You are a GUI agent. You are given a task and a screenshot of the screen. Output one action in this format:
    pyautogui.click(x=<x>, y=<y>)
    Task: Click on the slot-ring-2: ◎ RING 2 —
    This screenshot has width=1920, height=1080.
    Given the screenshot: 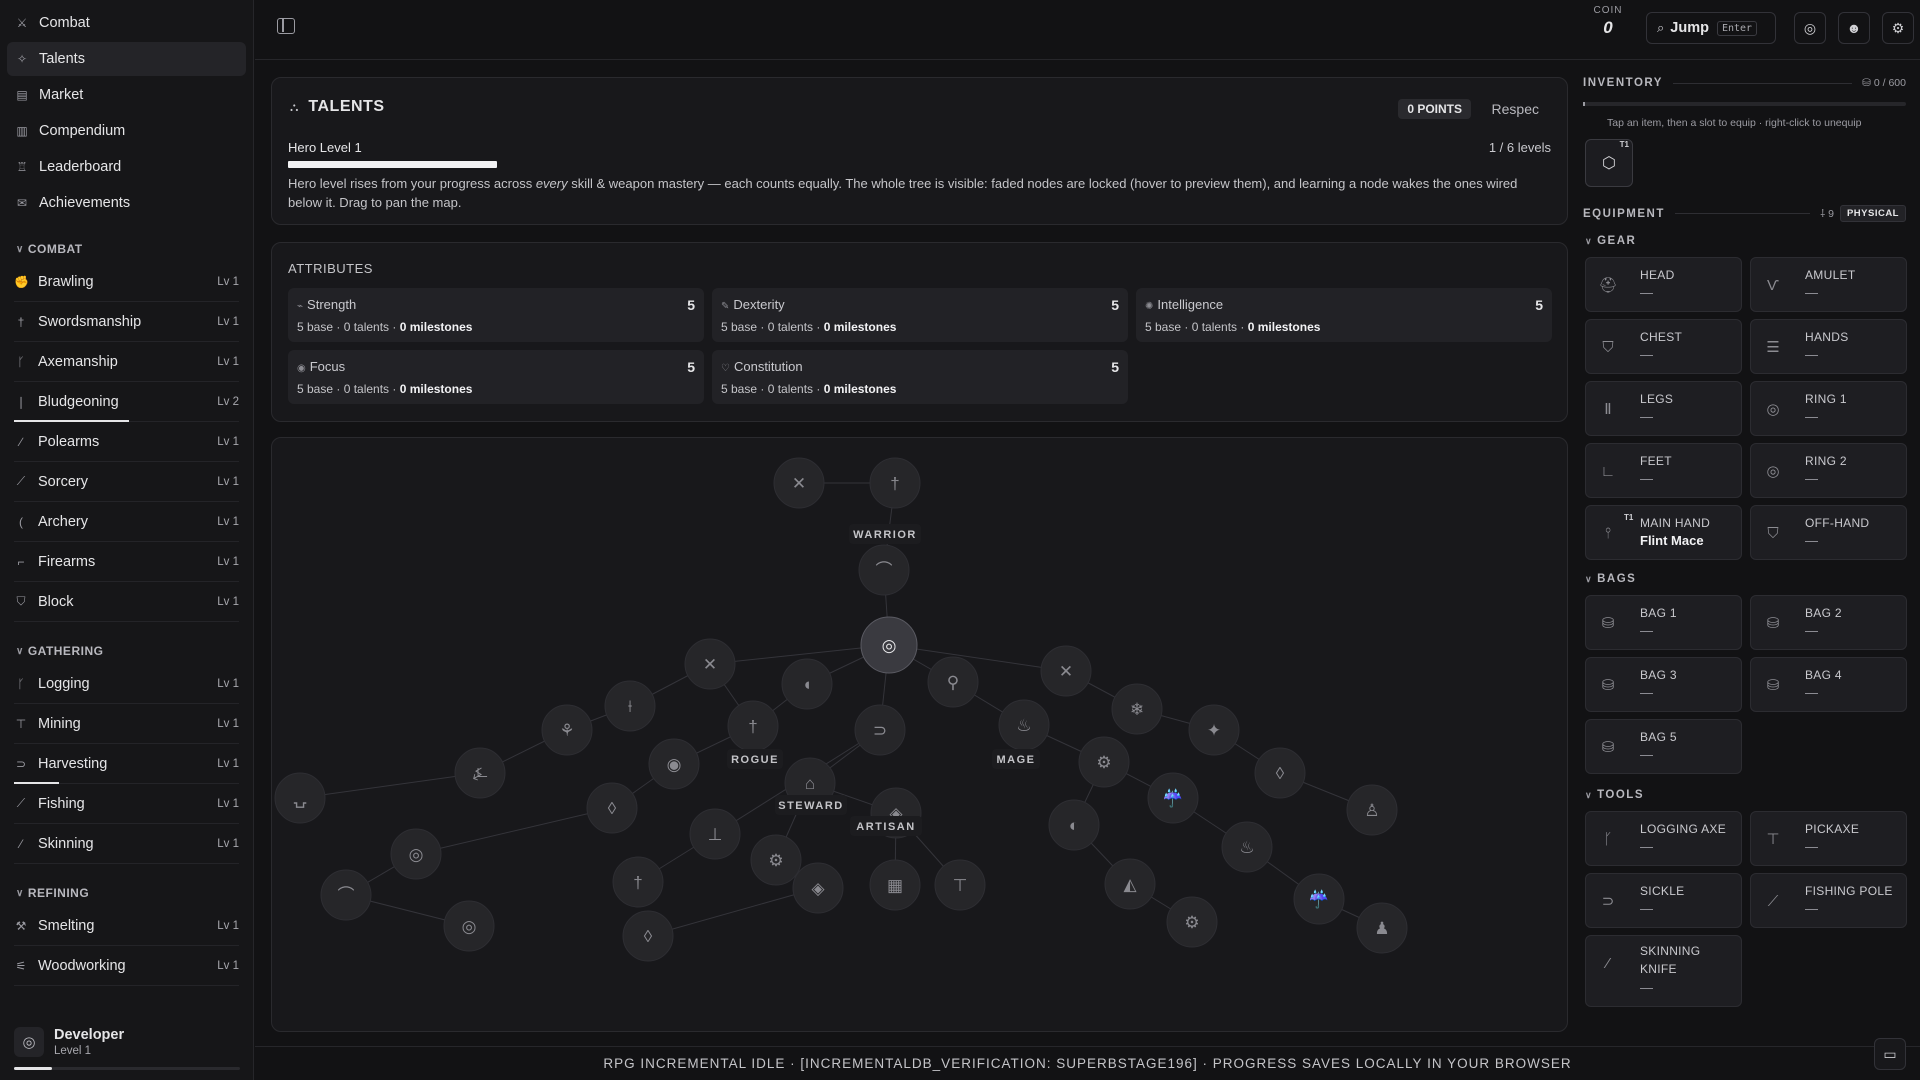 What is the action you would take?
    pyautogui.click(x=1828, y=470)
    